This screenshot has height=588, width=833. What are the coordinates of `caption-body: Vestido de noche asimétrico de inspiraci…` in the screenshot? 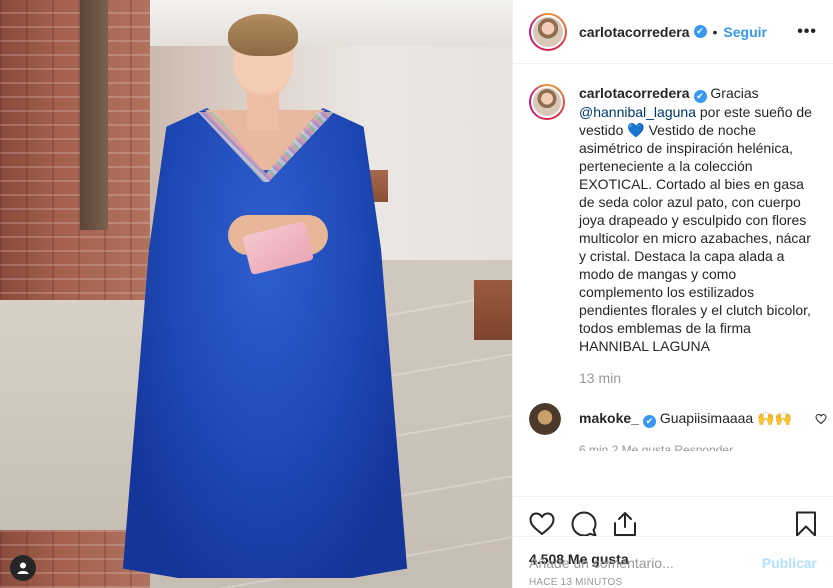 It's located at (695, 238).